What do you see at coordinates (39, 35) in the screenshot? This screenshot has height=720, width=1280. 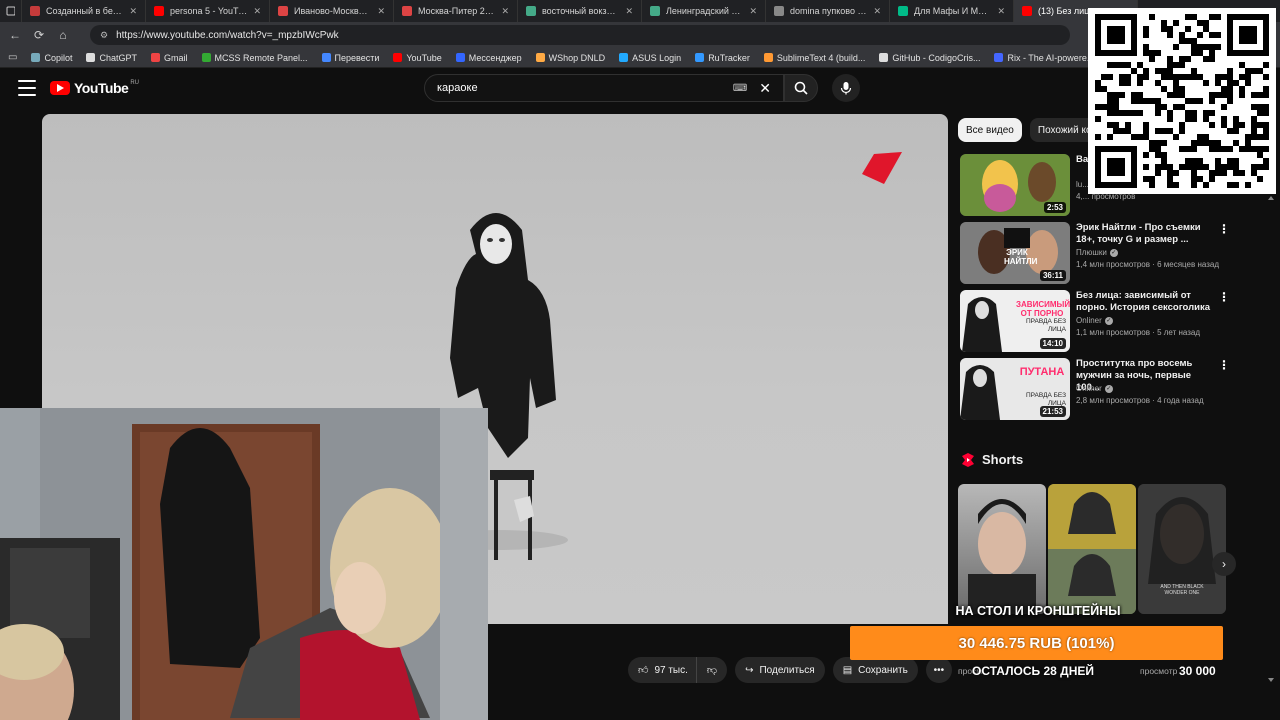 I see `reload-icon: ⟳` at bounding box center [39, 35].